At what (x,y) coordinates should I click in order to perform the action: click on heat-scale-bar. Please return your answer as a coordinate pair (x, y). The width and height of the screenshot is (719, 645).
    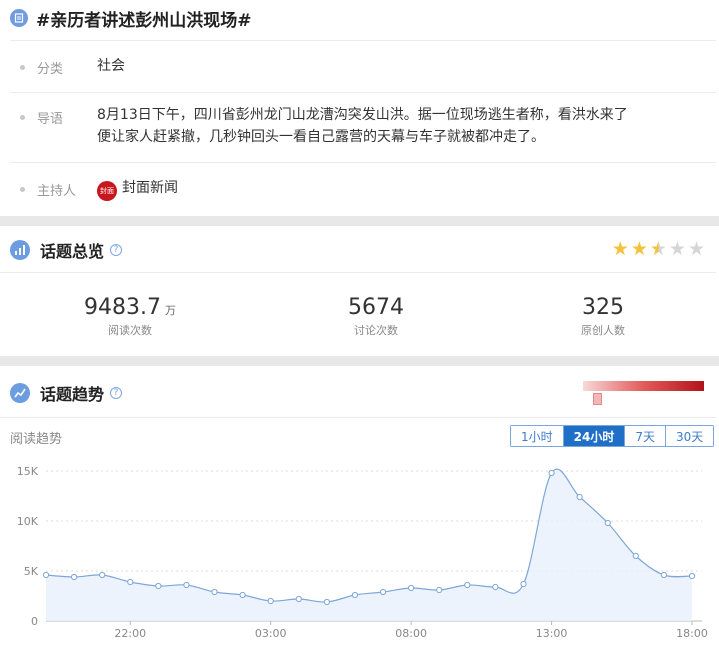
    Looking at the image, I should click on (643, 386).